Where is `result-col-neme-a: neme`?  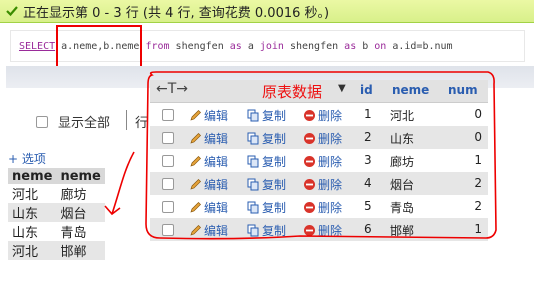
result-col-neme-a: neme is located at coordinates (32, 176).